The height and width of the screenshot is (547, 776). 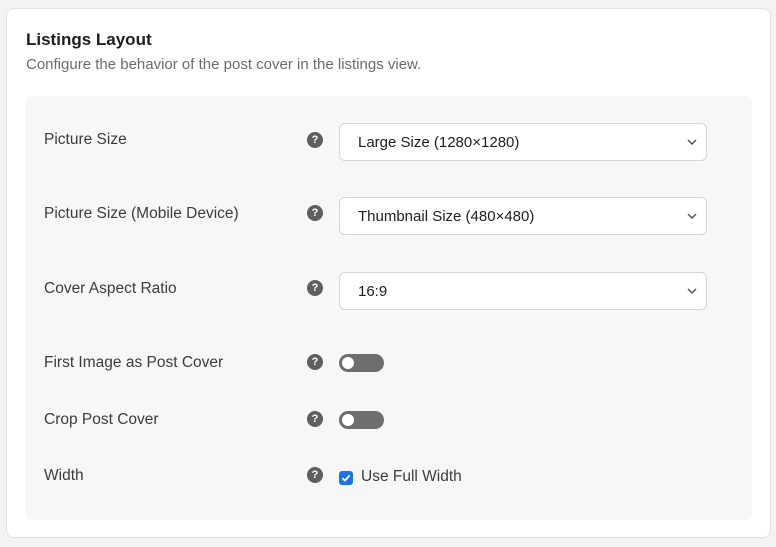 What do you see at coordinates (411, 477) in the screenshot?
I see `use-full-width-label: Use Full Width` at bounding box center [411, 477].